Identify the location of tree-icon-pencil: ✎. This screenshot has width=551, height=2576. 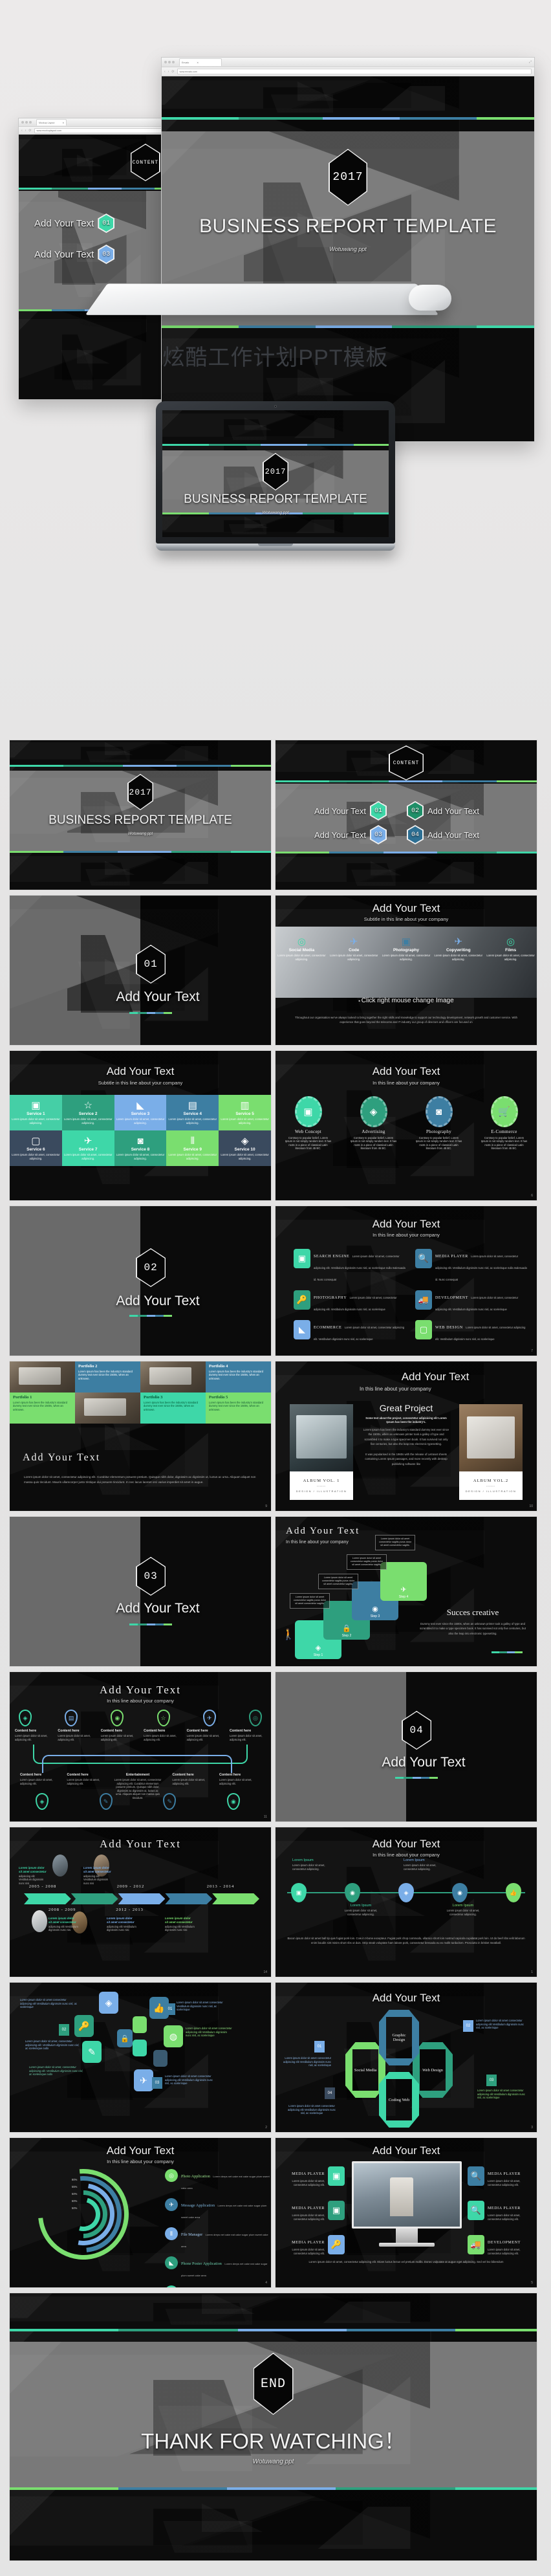
(92, 2052).